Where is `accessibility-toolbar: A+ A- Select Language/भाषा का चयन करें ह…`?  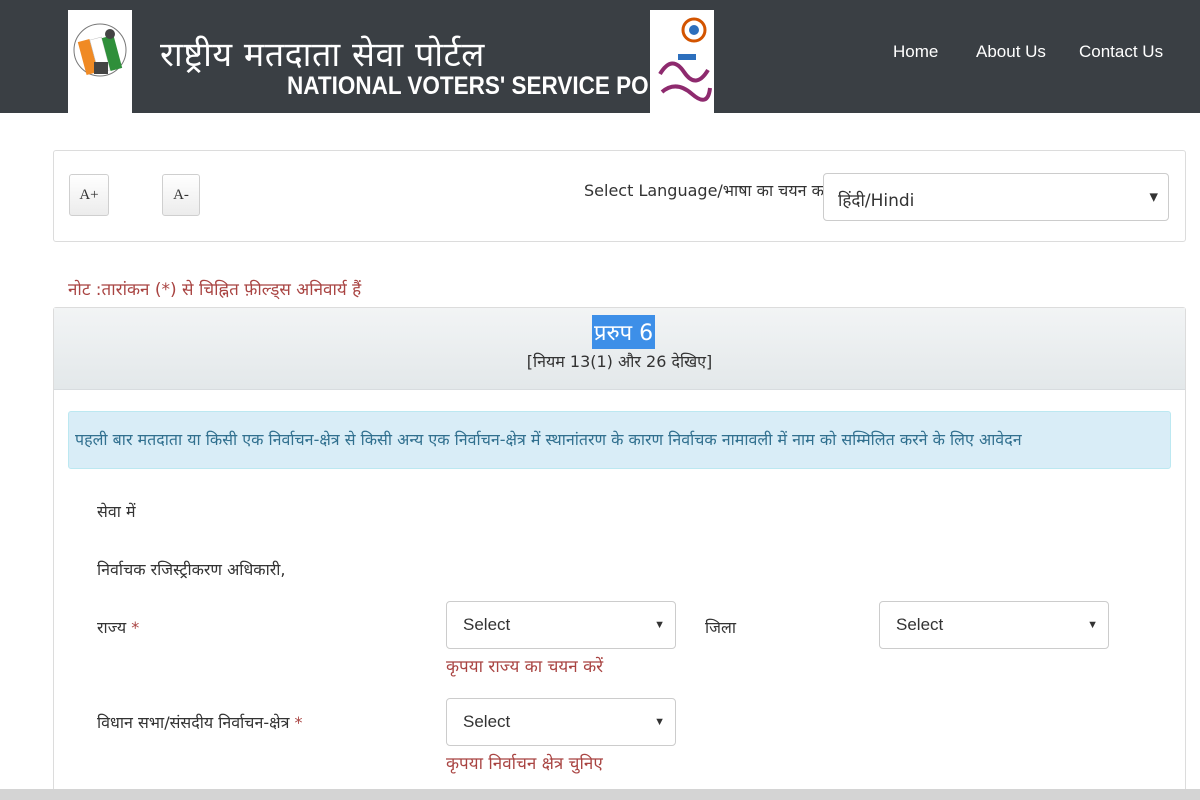 accessibility-toolbar: A+ A- Select Language/भाषा का चयन करें ह… is located at coordinates (619, 196).